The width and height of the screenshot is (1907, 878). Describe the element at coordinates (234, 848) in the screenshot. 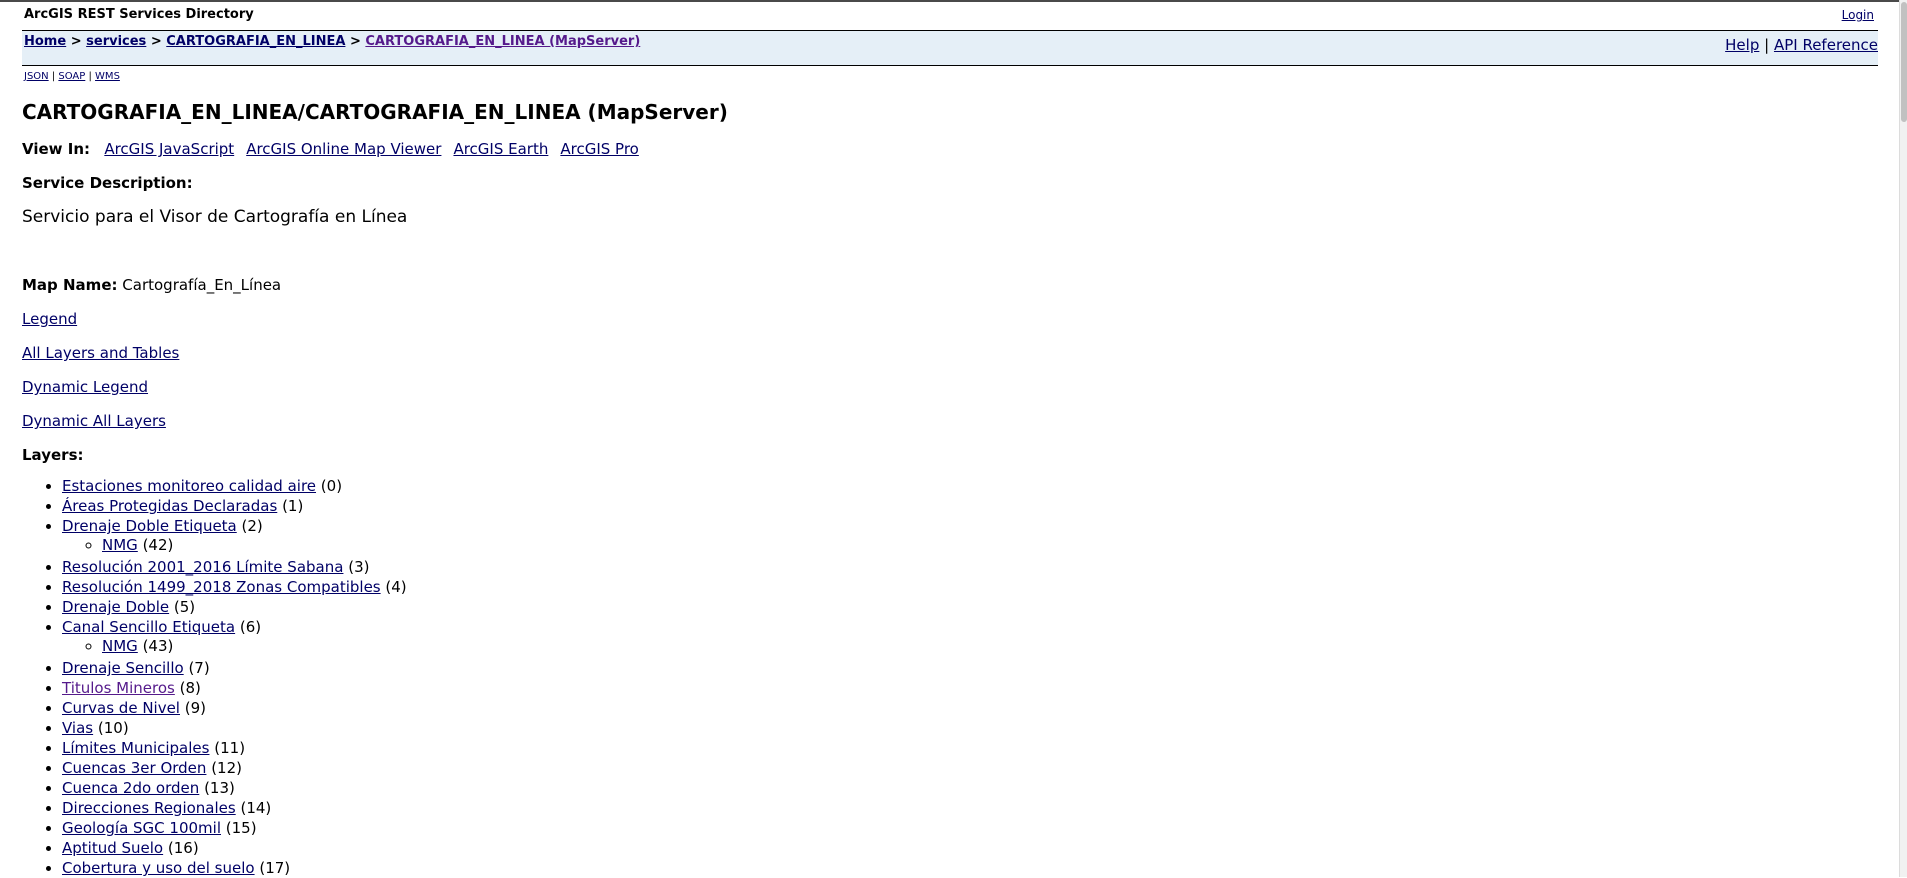

I see `list-item: Aptitud Suelo (16)` at that location.